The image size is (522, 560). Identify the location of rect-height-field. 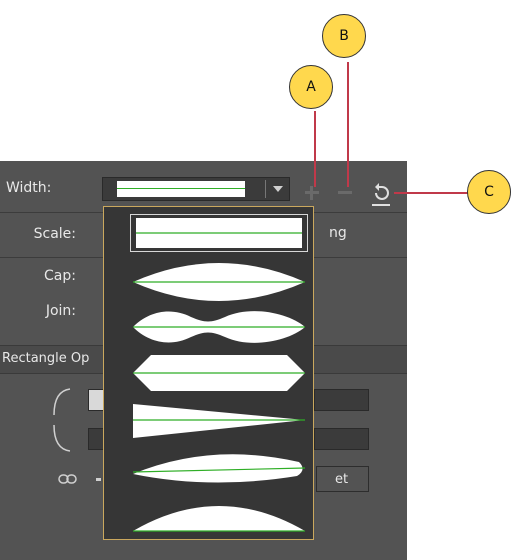
(341, 439).